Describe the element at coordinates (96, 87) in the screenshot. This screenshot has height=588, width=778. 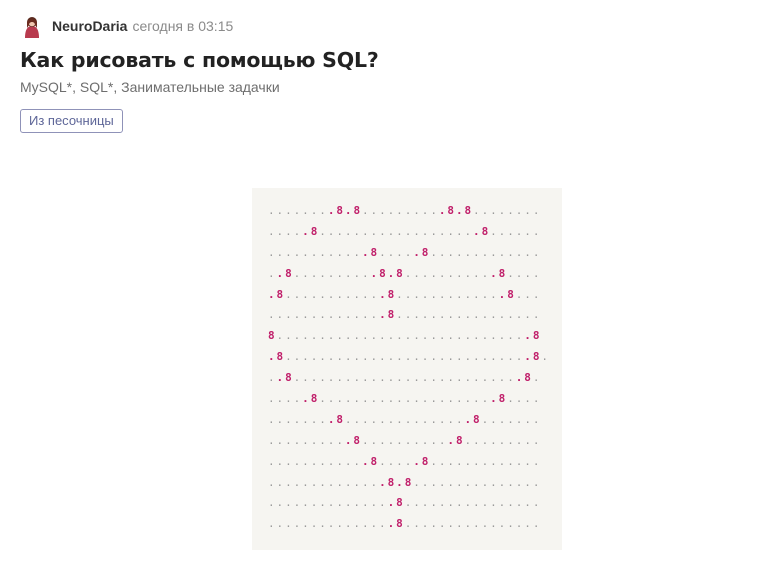
I see `hub-link-sql: SQL*` at that location.